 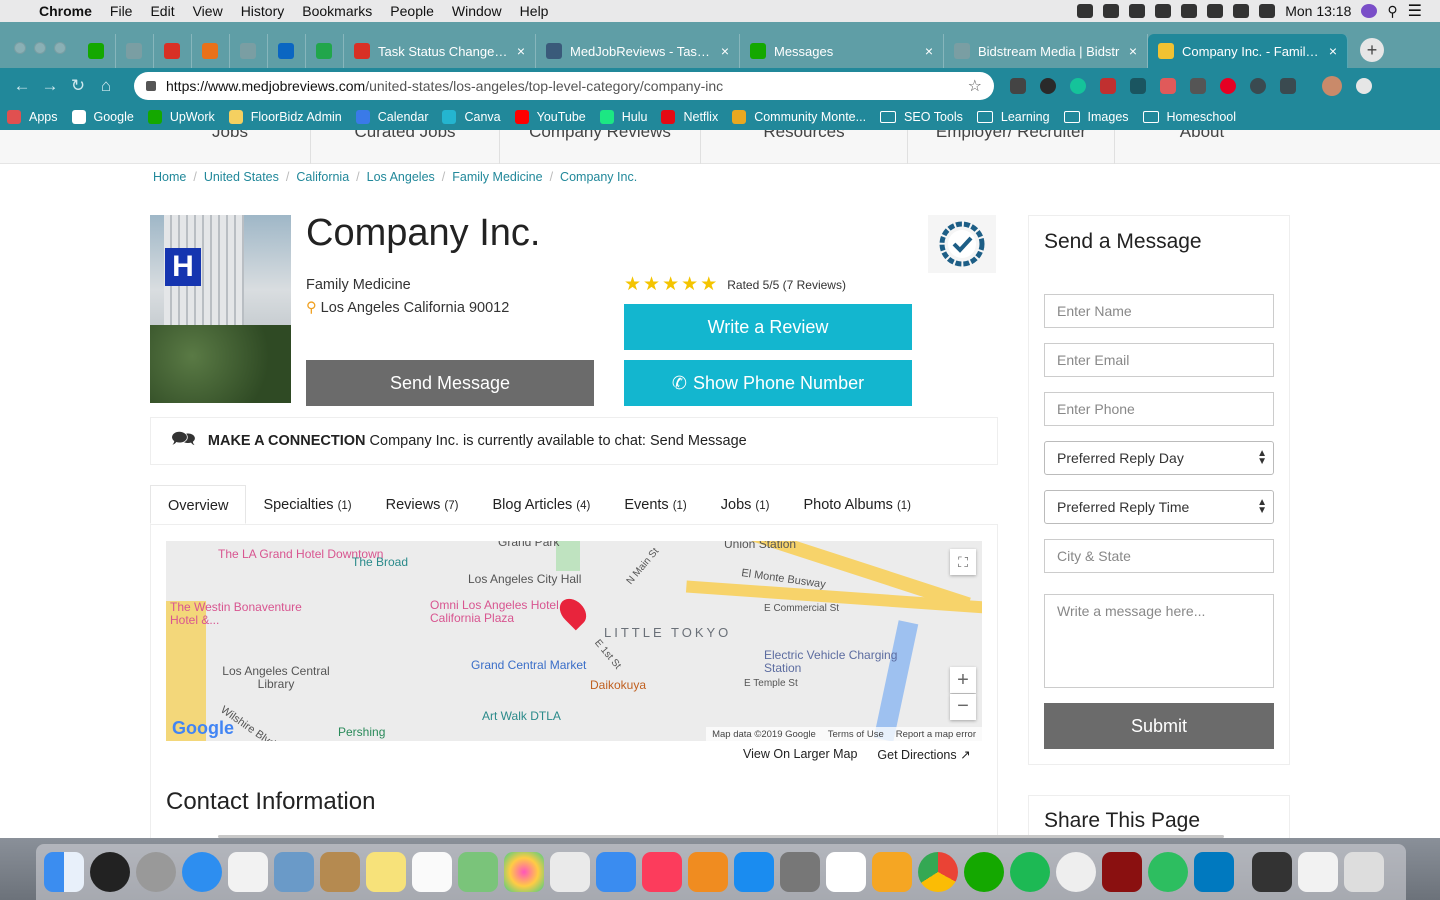 What do you see at coordinates (1159, 311) in the screenshot?
I see `name-input: Enter Name` at bounding box center [1159, 311].